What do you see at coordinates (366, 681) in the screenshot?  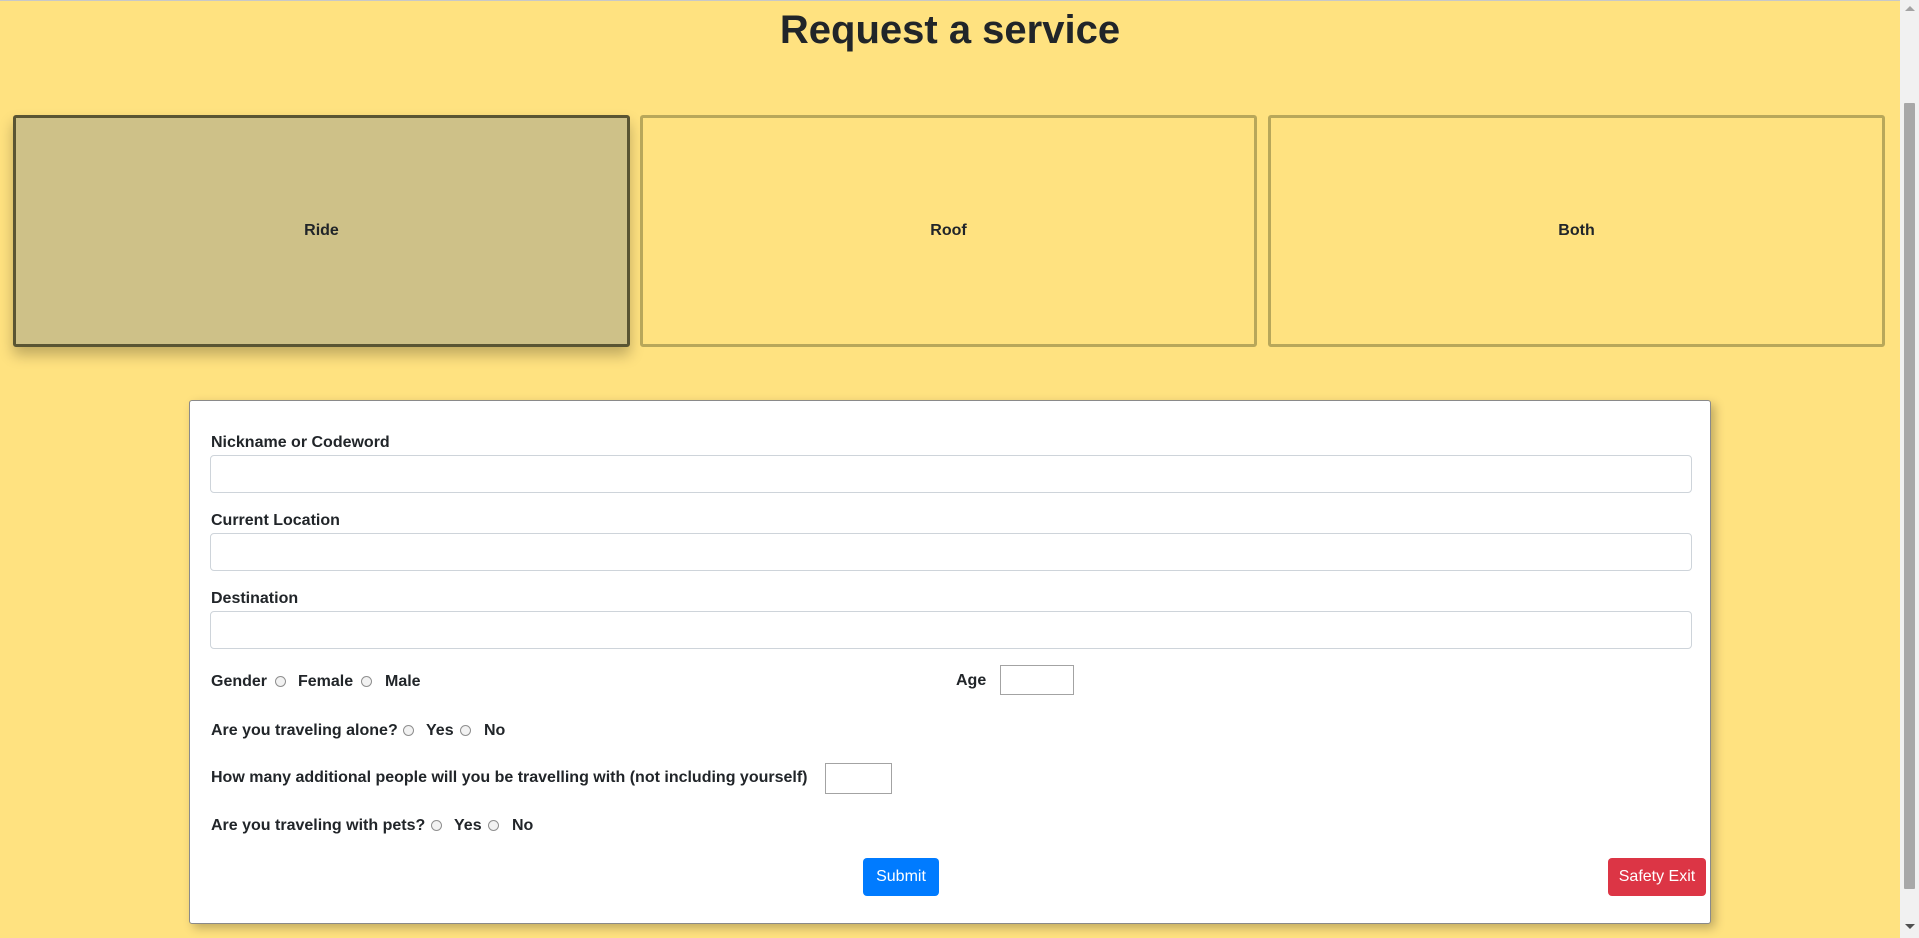 I see `gender-male-radio` at bounding box center [366, 681].